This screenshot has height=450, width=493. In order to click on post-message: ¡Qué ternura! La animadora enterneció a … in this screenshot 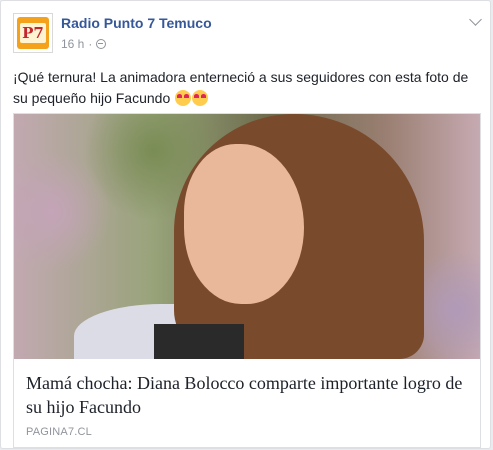, I will do `click(241, 87)`.